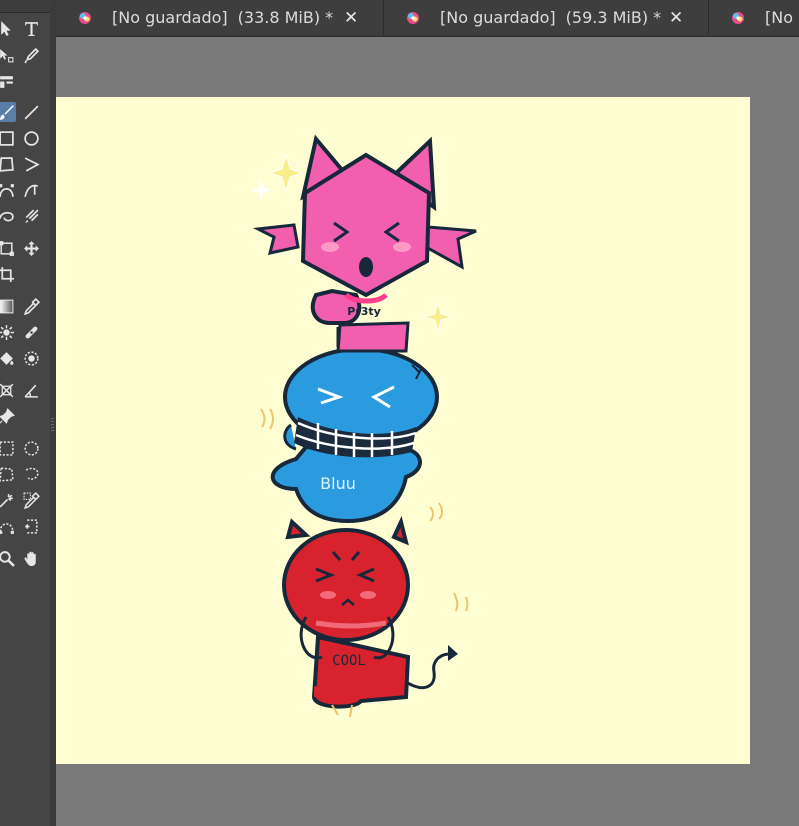 The image size is (799, 826). I want to click on polyline-tool-icon, so click(31, 164).